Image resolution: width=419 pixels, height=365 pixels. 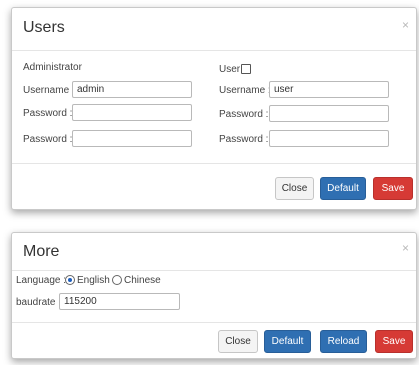 What do you see at coordinates (132, 138) in the screenshot?
I see `admin-confirm-password-input` at bounding box center [132, 138].